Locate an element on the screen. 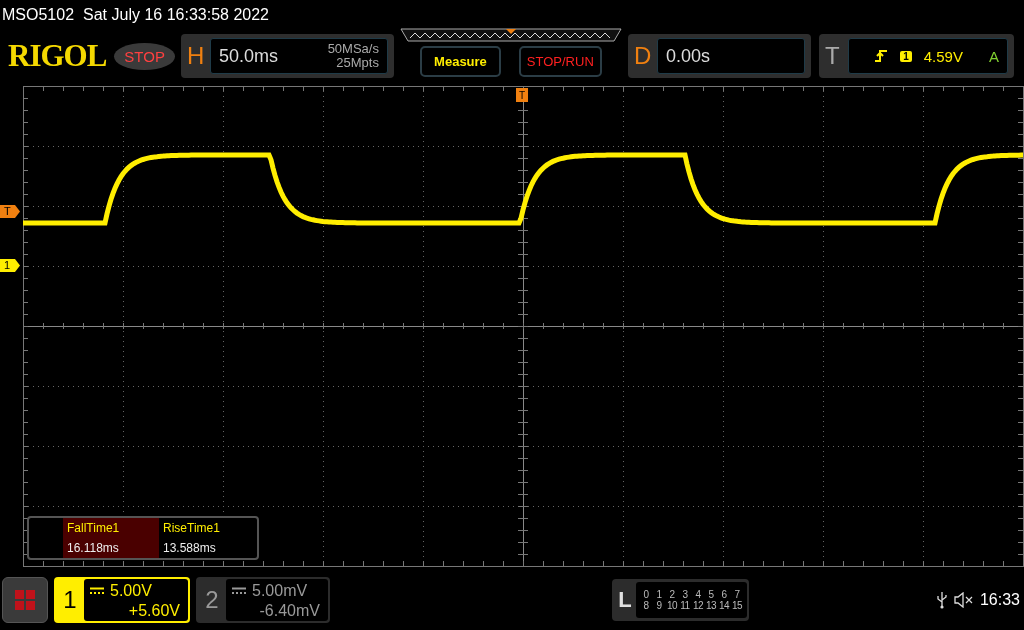 This screenshot has width=1024, height=630. delay-value: 0.00s is located at coordinates (687, 56).